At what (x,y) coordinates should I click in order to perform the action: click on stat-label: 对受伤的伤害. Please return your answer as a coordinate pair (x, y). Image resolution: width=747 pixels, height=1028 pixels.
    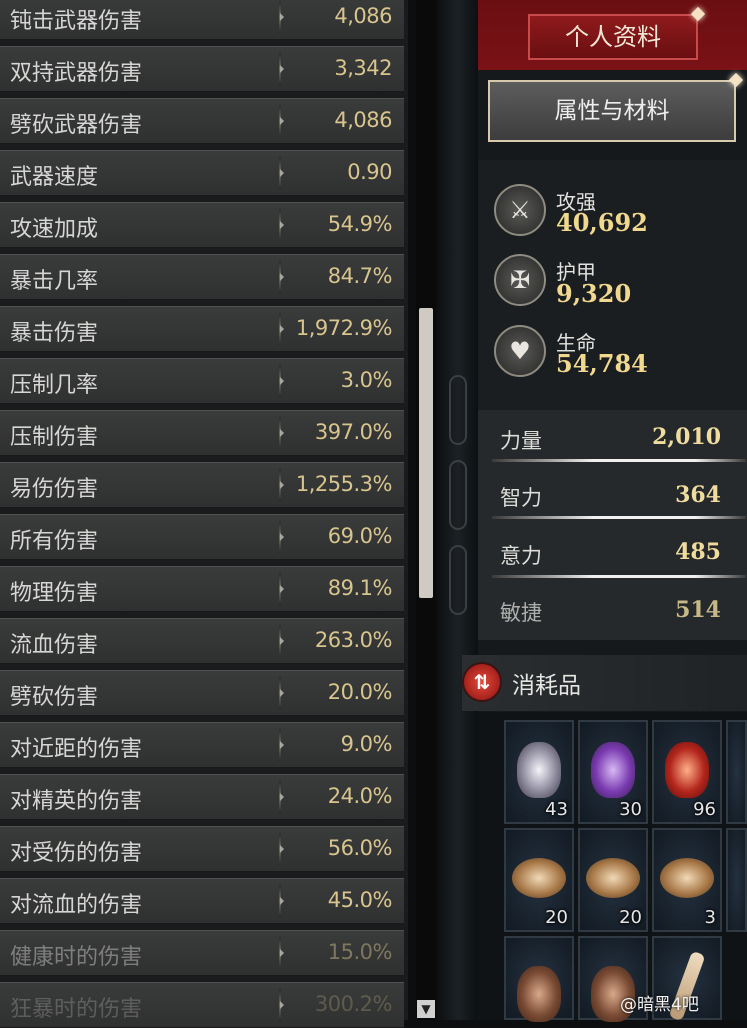
    Looking at the image, I should click on (76, 853).